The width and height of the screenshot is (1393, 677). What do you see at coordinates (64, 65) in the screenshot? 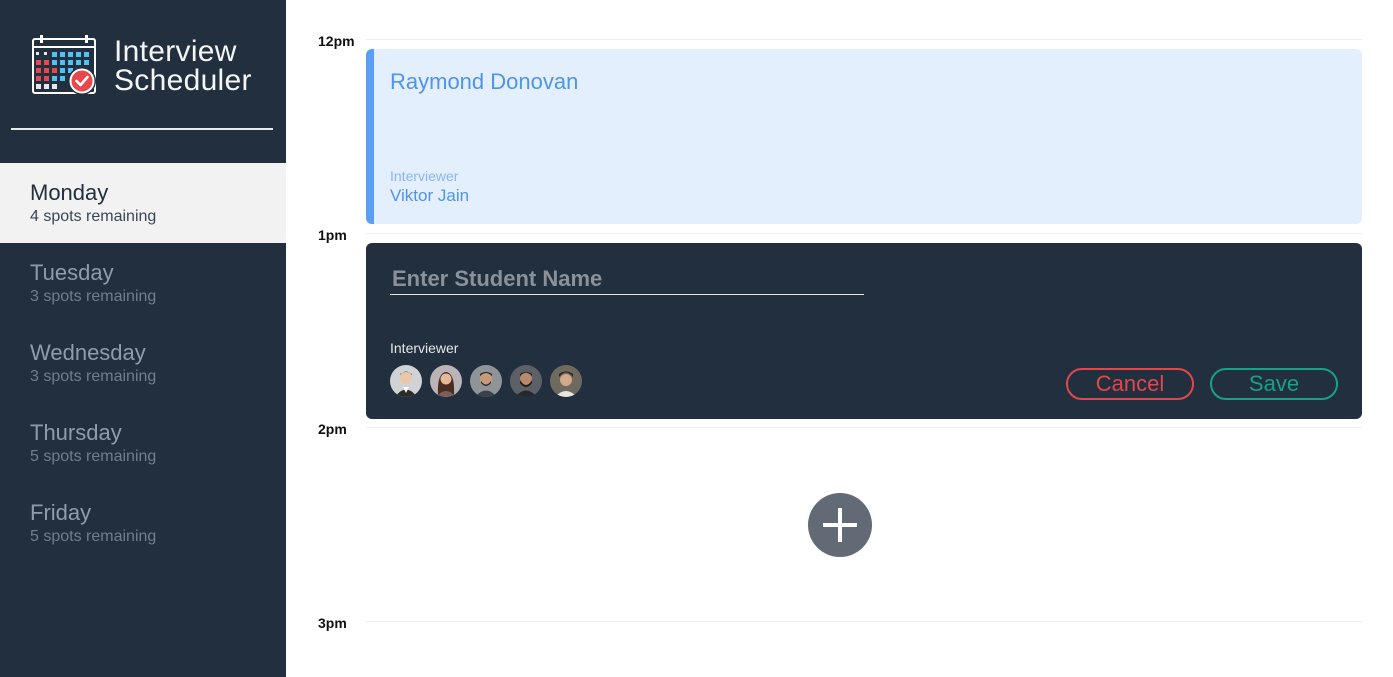
I see `calendar-check-icon` at bounding box center [64, 65].